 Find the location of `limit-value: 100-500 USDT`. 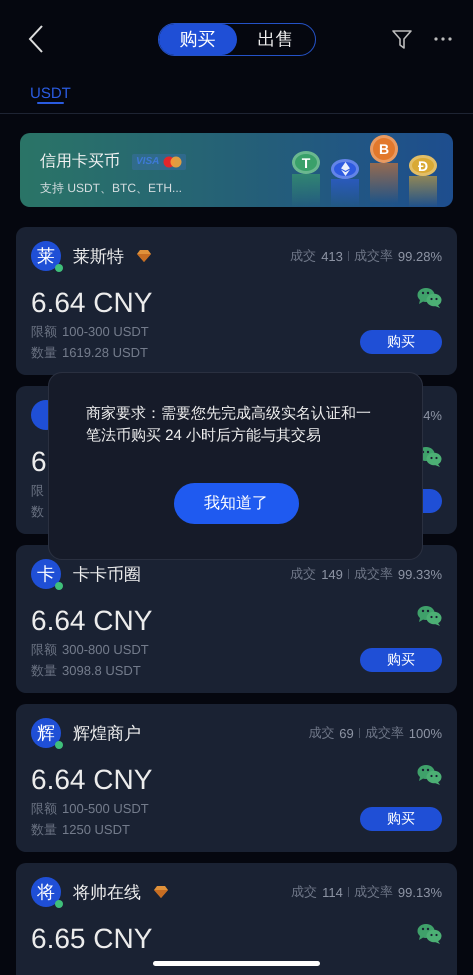

limit-value: 100-500 USDT is located at coordinates (105, 809).